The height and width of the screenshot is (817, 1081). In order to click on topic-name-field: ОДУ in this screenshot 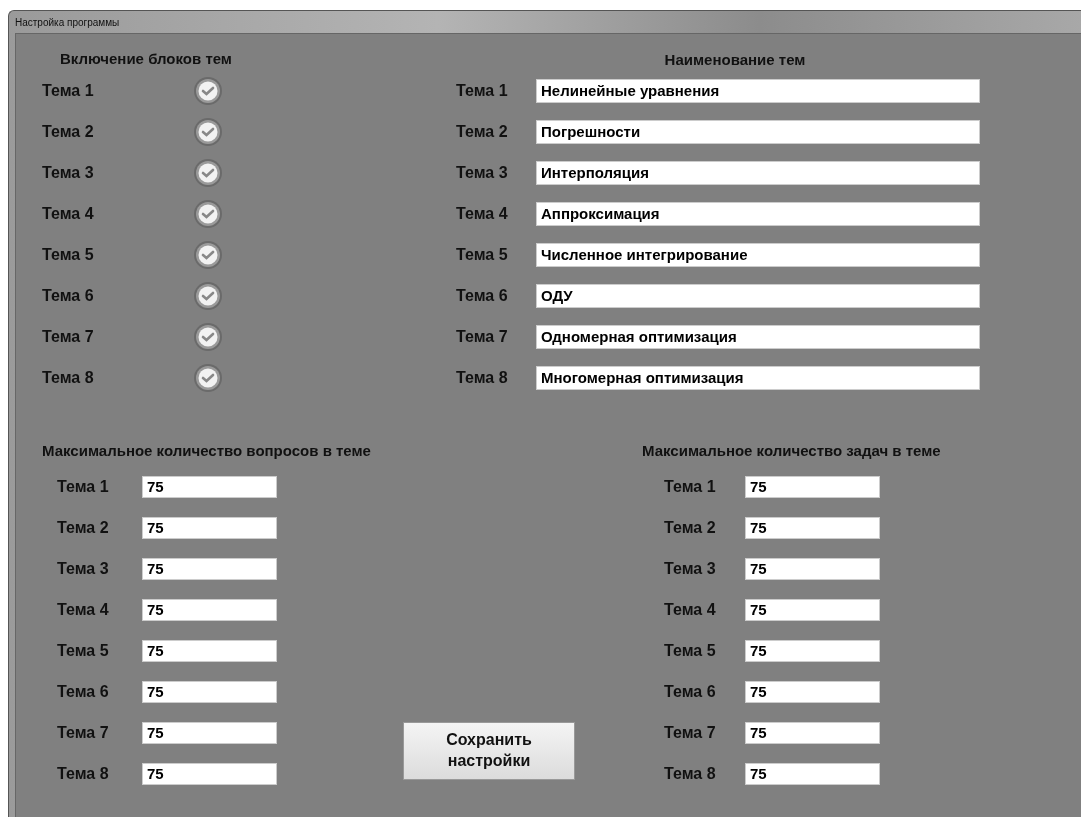, I will do `click(758, 295)`.